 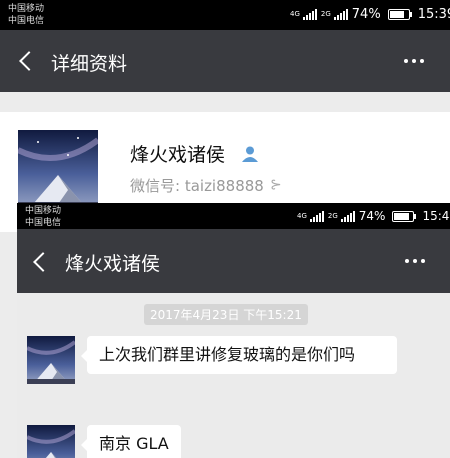 I want to click on person-icon, so click(x=250, y=154).